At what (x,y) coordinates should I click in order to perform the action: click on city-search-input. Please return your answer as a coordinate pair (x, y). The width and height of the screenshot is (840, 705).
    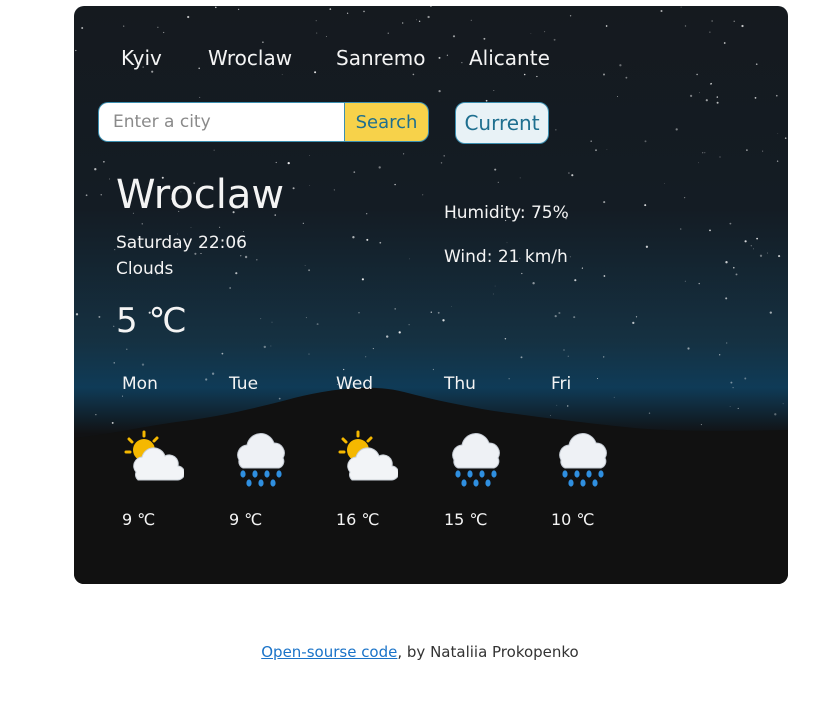
    Looking at the image, I should click on (221, 122).